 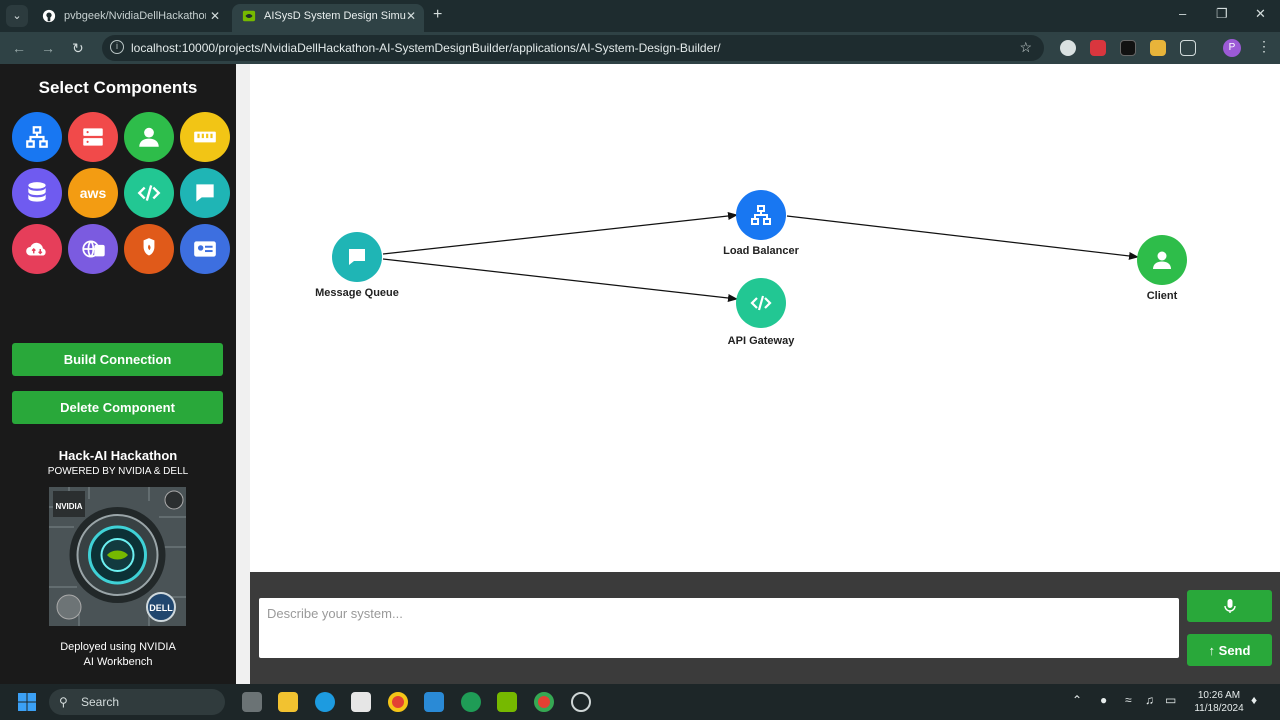 What do you see at coordinates (27, 702) in the screenshot?
I see `windows-start-icon` at bounding box center [27, 702].